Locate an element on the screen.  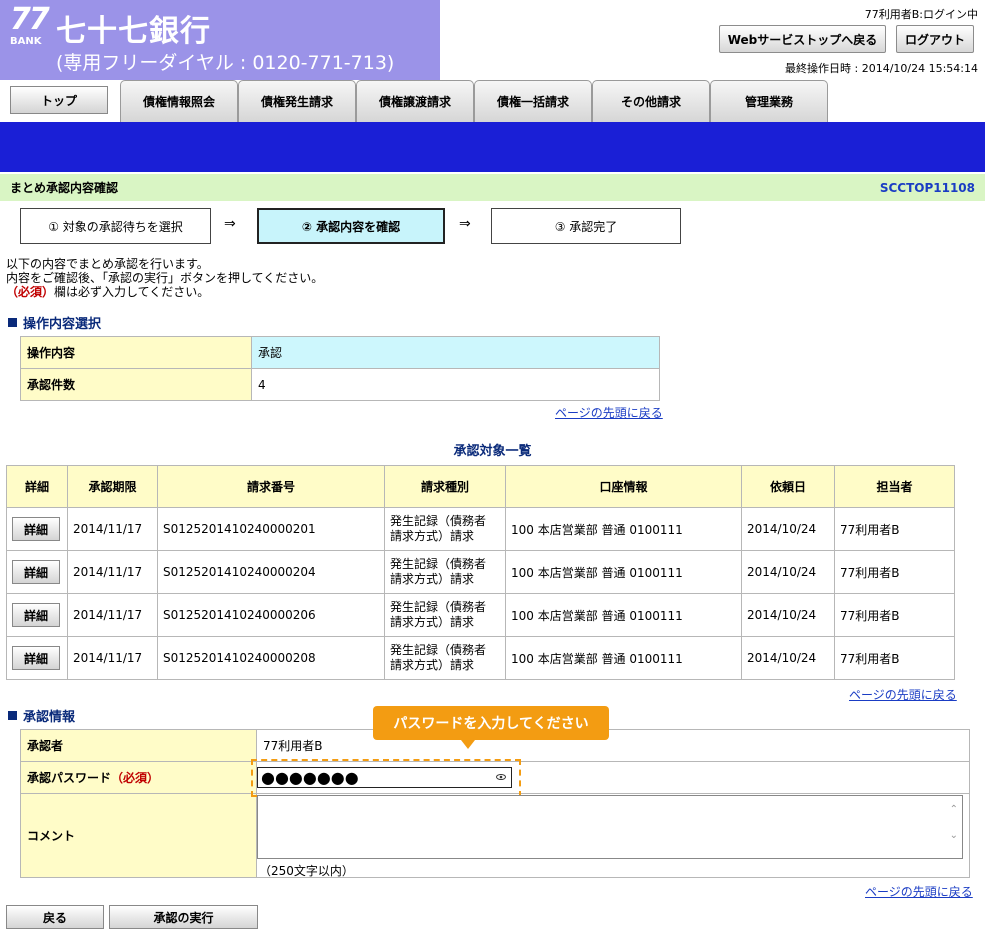
password-callout: パスワードを入力してください is located at coordinates (491, 723).